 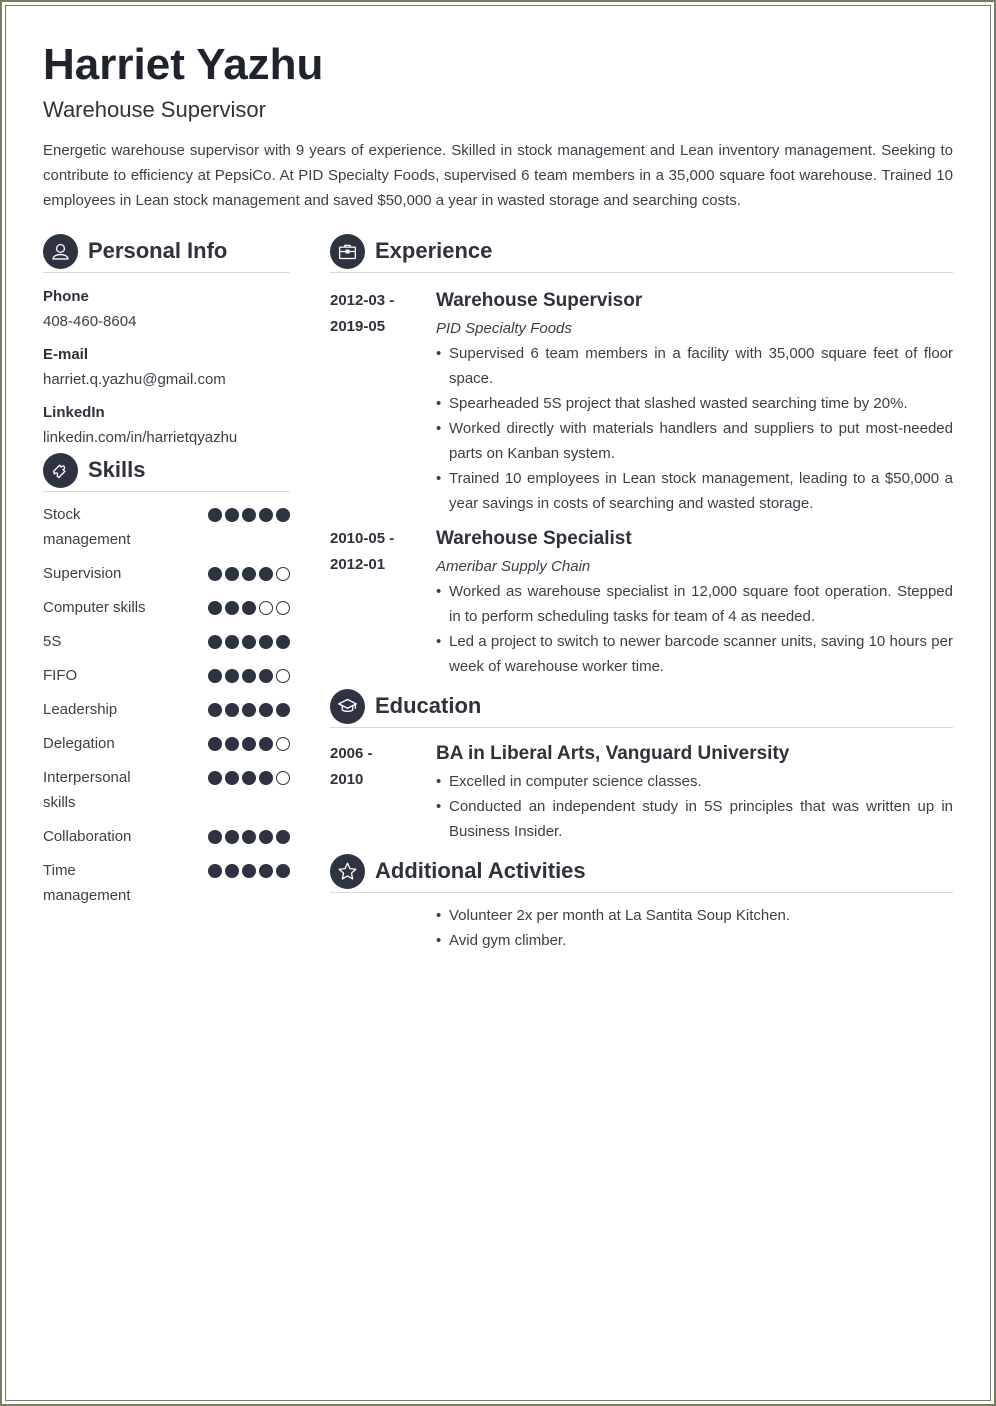 What do you see at coordinates (80, 709) in the screenshot?
I see `skill-name: Leadership` at bounding box center [80, 709].